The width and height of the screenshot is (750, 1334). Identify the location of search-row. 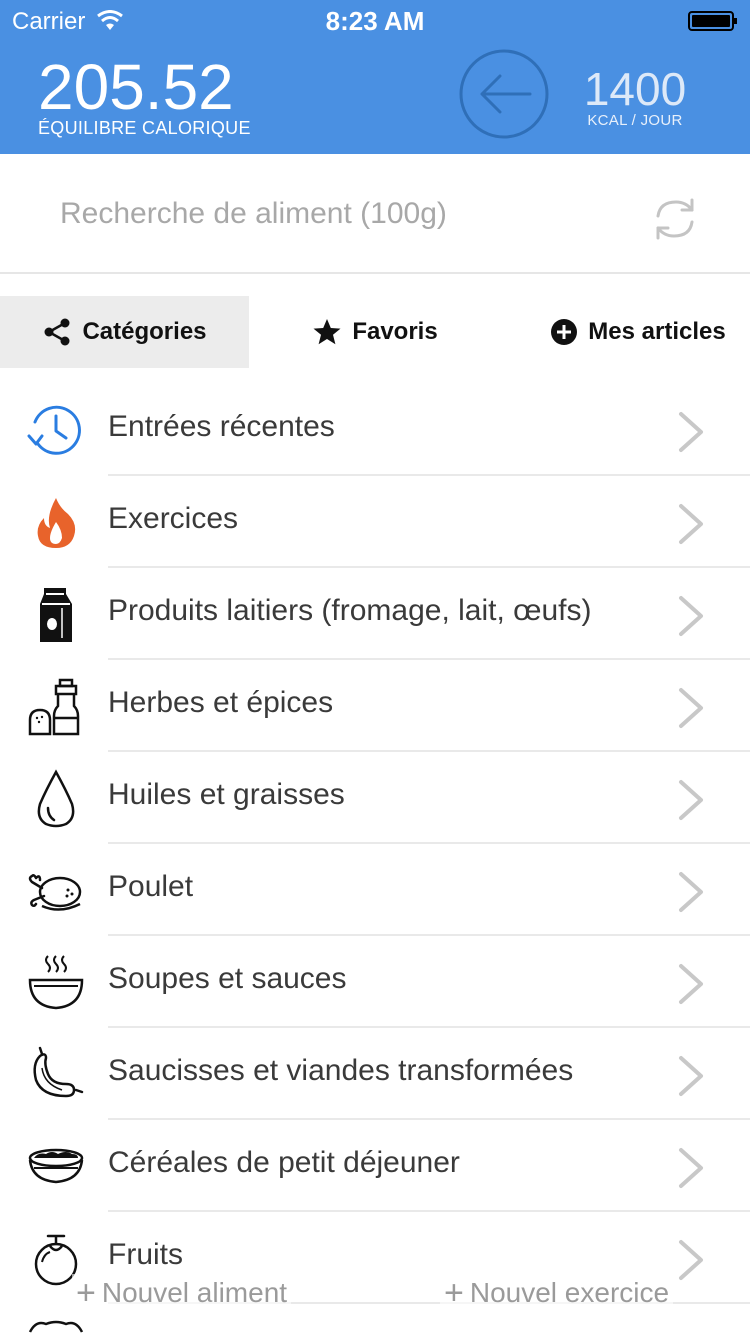
(375, 214).